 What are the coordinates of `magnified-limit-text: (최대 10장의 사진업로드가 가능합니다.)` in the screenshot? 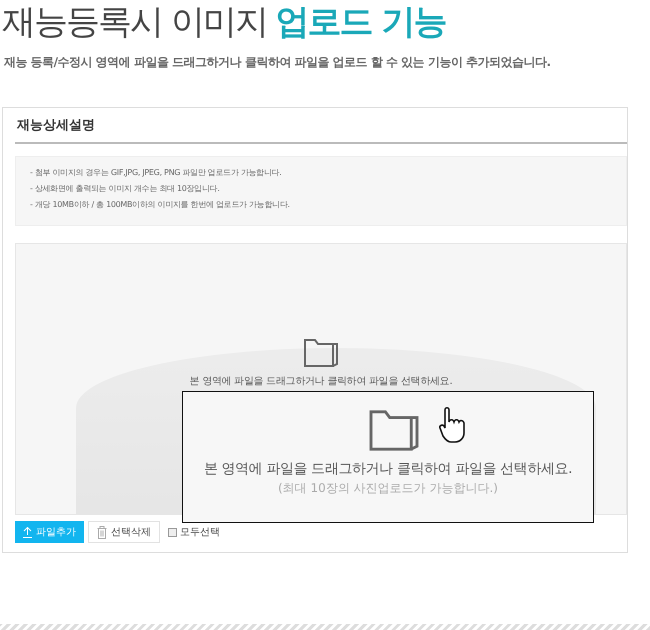 It's located at (388, 488).